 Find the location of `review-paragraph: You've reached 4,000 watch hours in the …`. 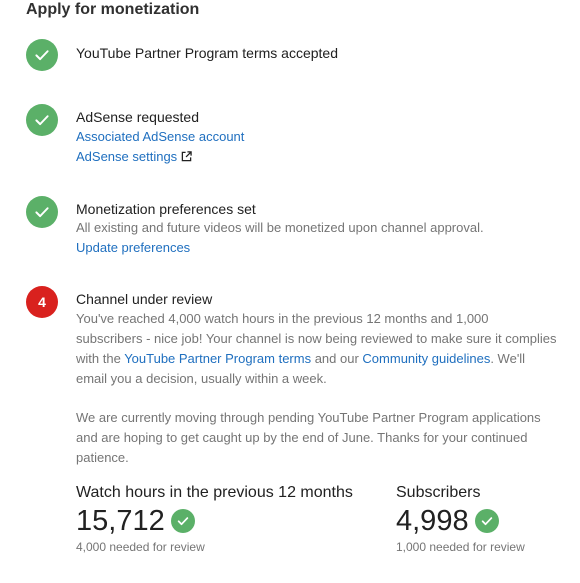

review-paragraph: You've reached 4,000 watch hours in the … is located at coordinates (317, 349).